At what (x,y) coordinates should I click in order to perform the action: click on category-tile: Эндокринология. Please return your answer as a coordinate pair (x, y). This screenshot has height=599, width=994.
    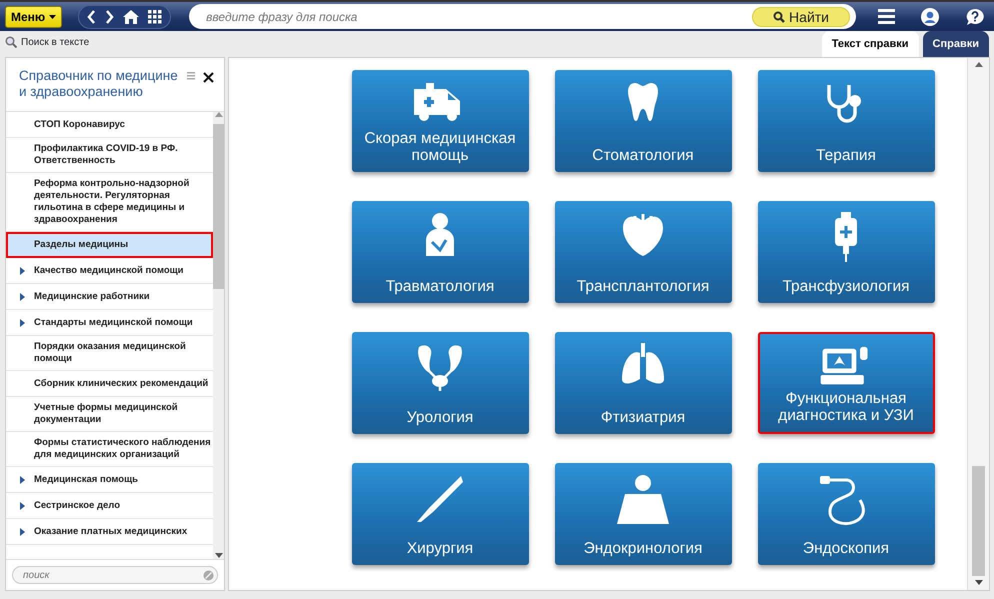
    Looking at the image, I should click on (643, 514).